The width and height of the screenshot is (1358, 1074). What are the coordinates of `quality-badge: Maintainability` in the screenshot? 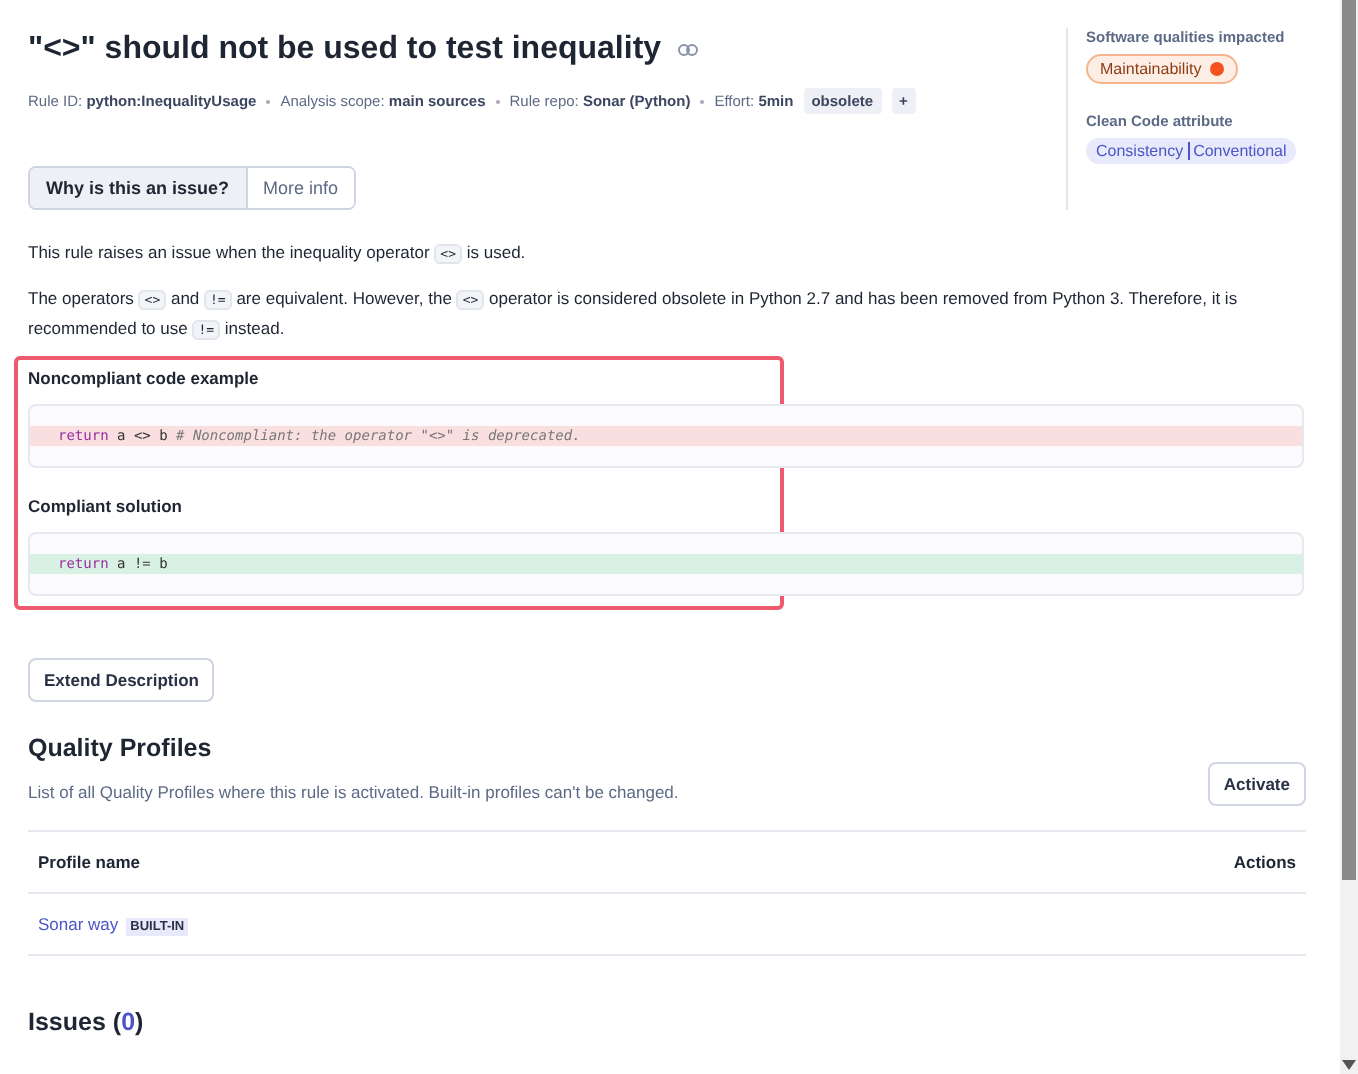 It's located at (1162, 69).